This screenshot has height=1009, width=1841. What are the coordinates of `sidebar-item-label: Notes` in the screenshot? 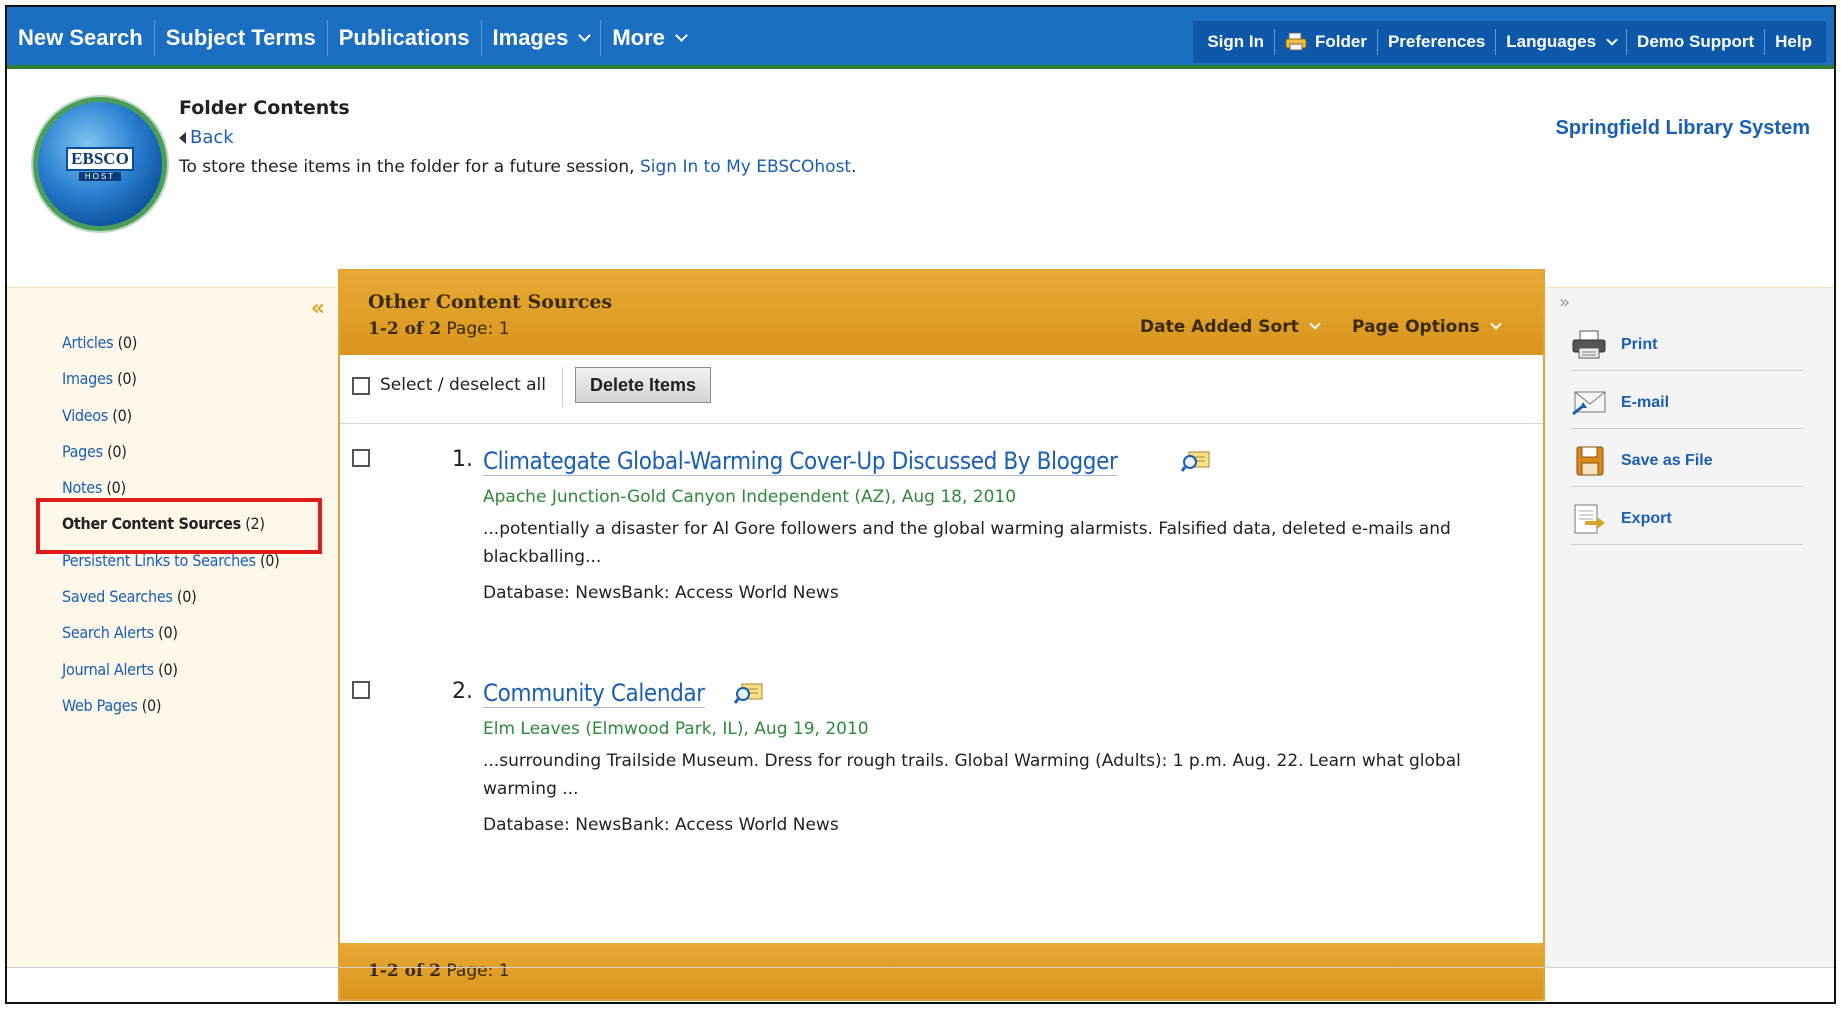 It's located at (82, 487).